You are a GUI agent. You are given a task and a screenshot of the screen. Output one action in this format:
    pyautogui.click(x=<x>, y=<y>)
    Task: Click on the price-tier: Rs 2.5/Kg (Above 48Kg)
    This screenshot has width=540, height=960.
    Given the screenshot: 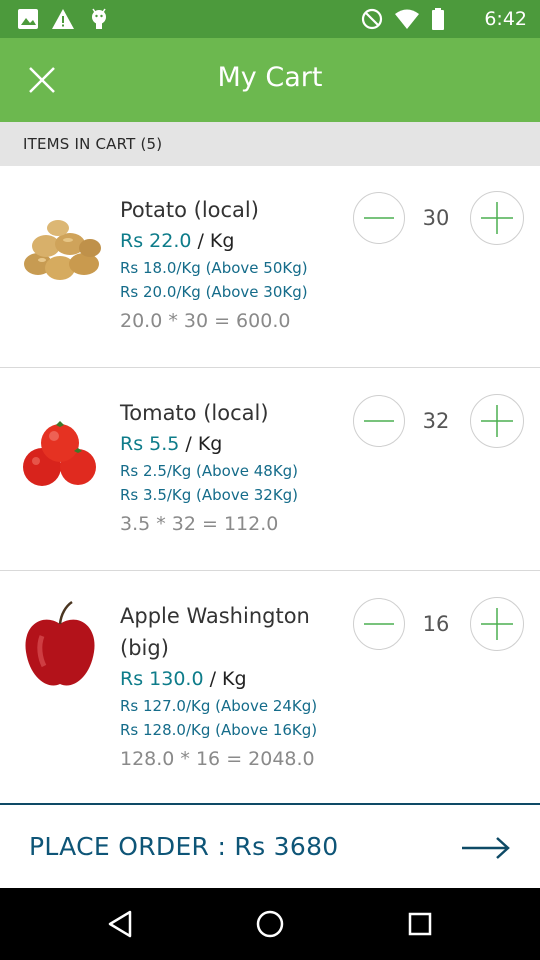 What is the action you would take?
    pyautogui.click(x=209, y=471)
    